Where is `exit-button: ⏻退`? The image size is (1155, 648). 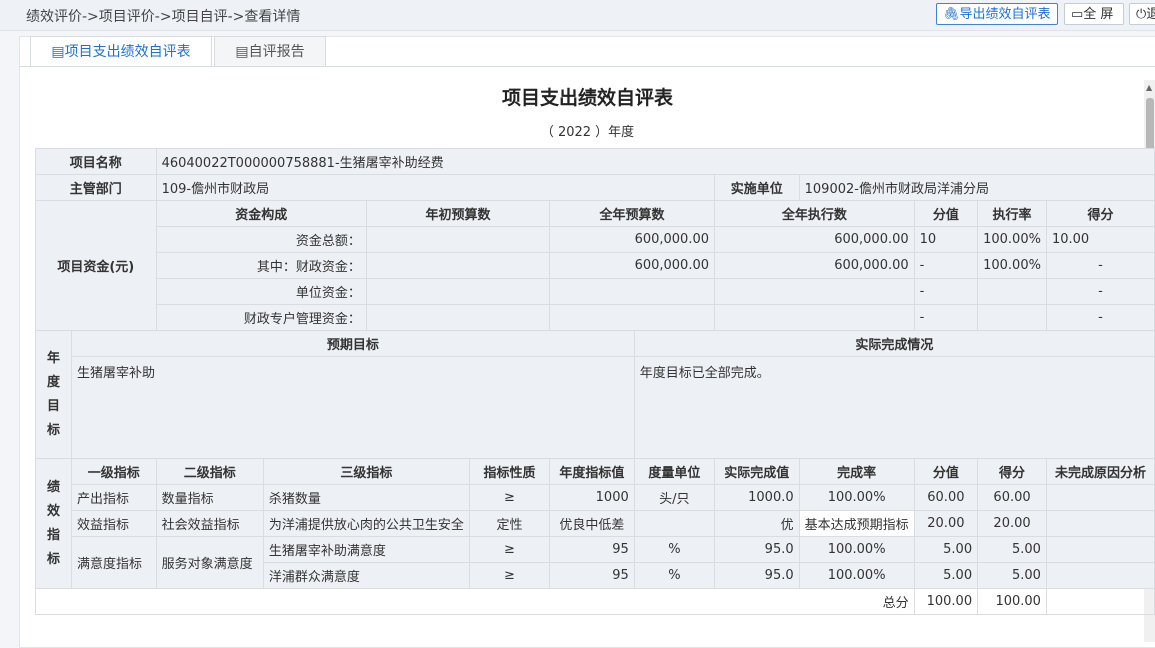 exit-button: ⏻退 is located at coordinates (1142, 14).